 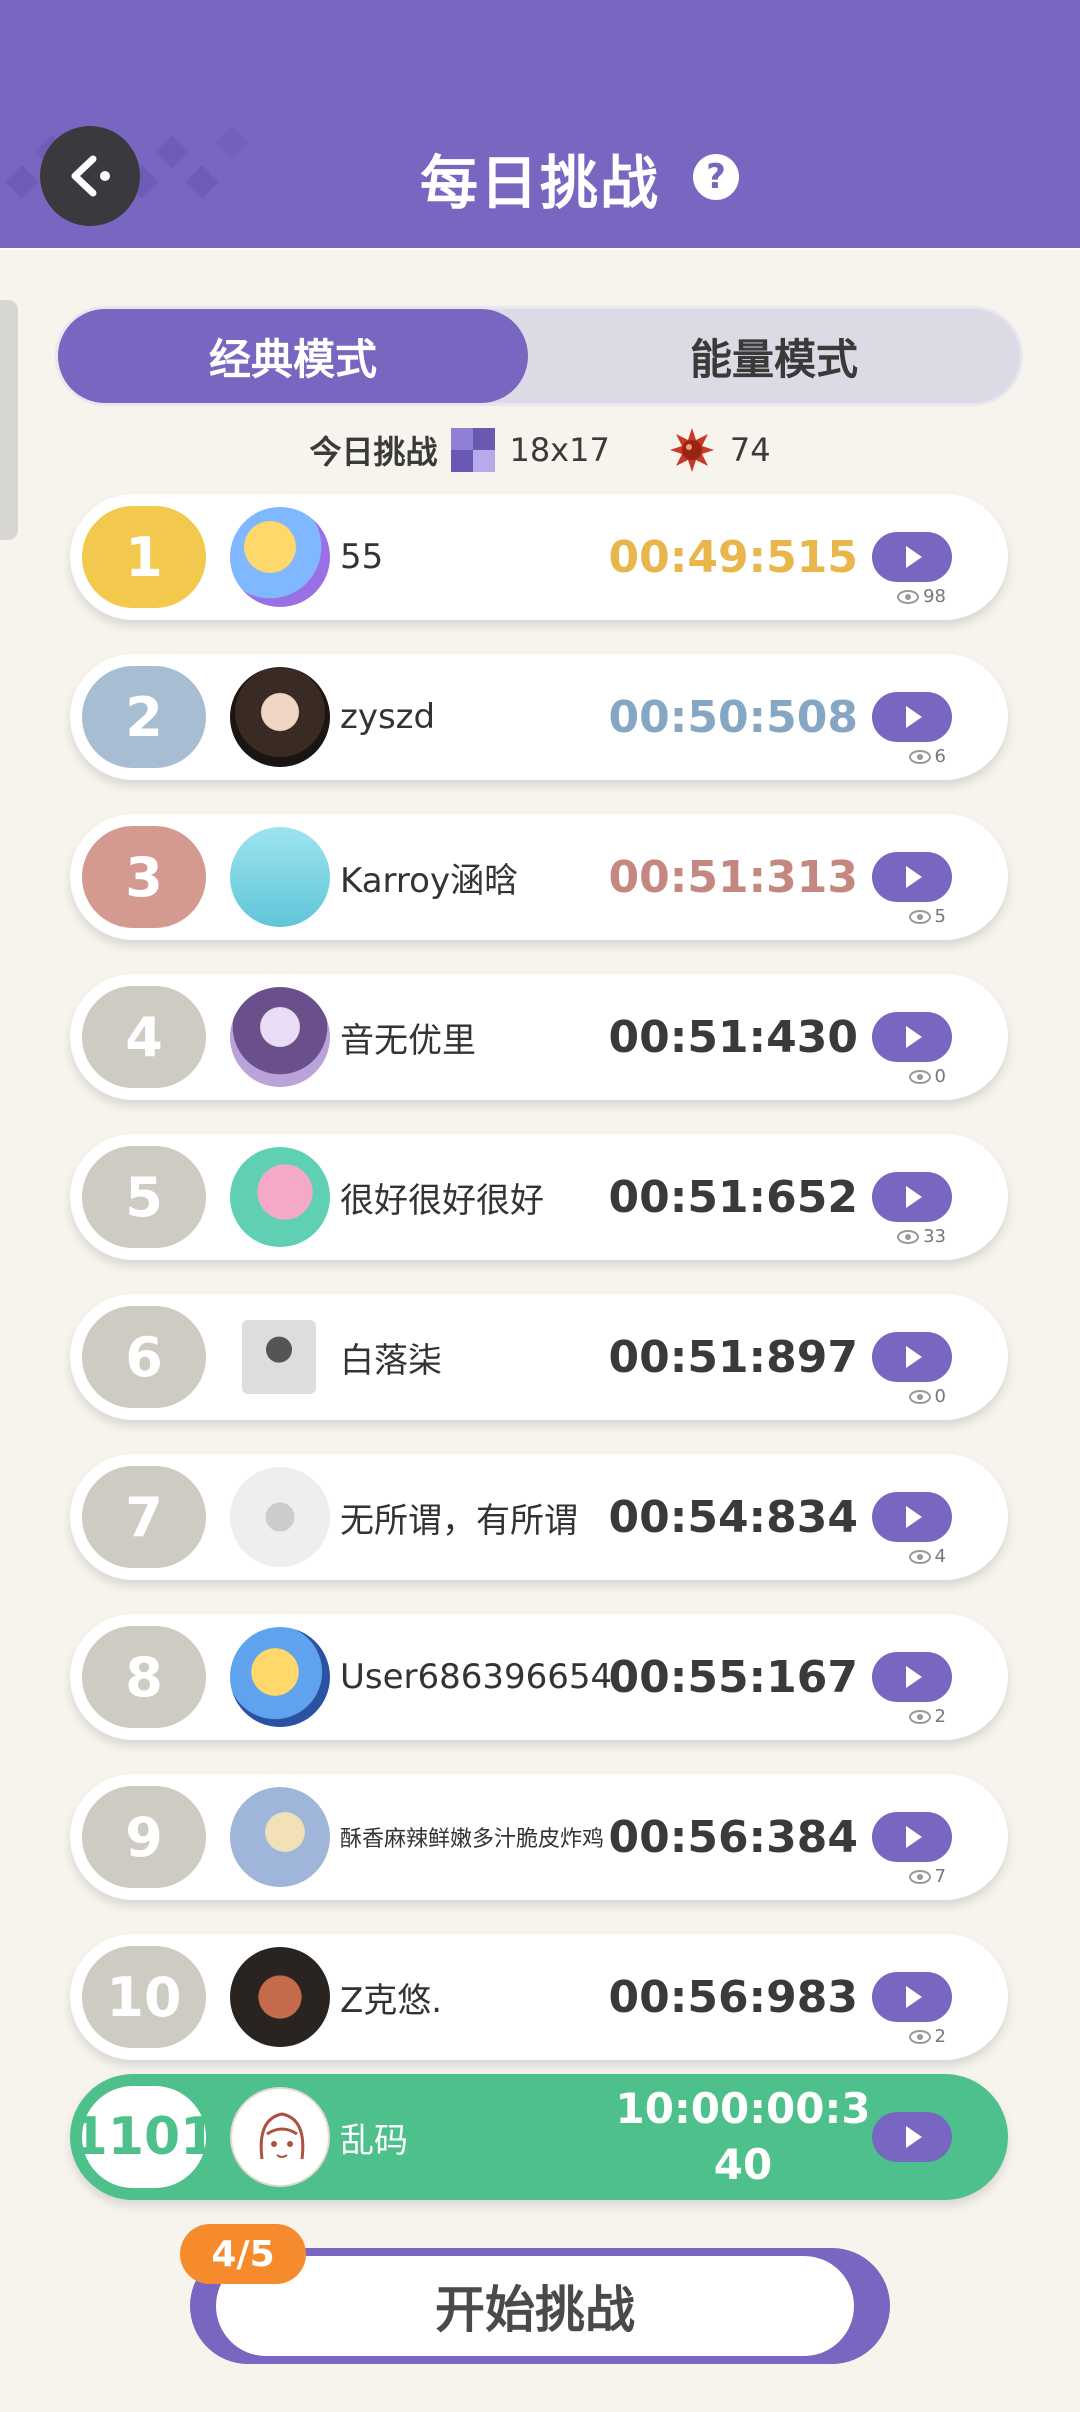 I want to click on board-size-icon, so click(x=473, y=450).